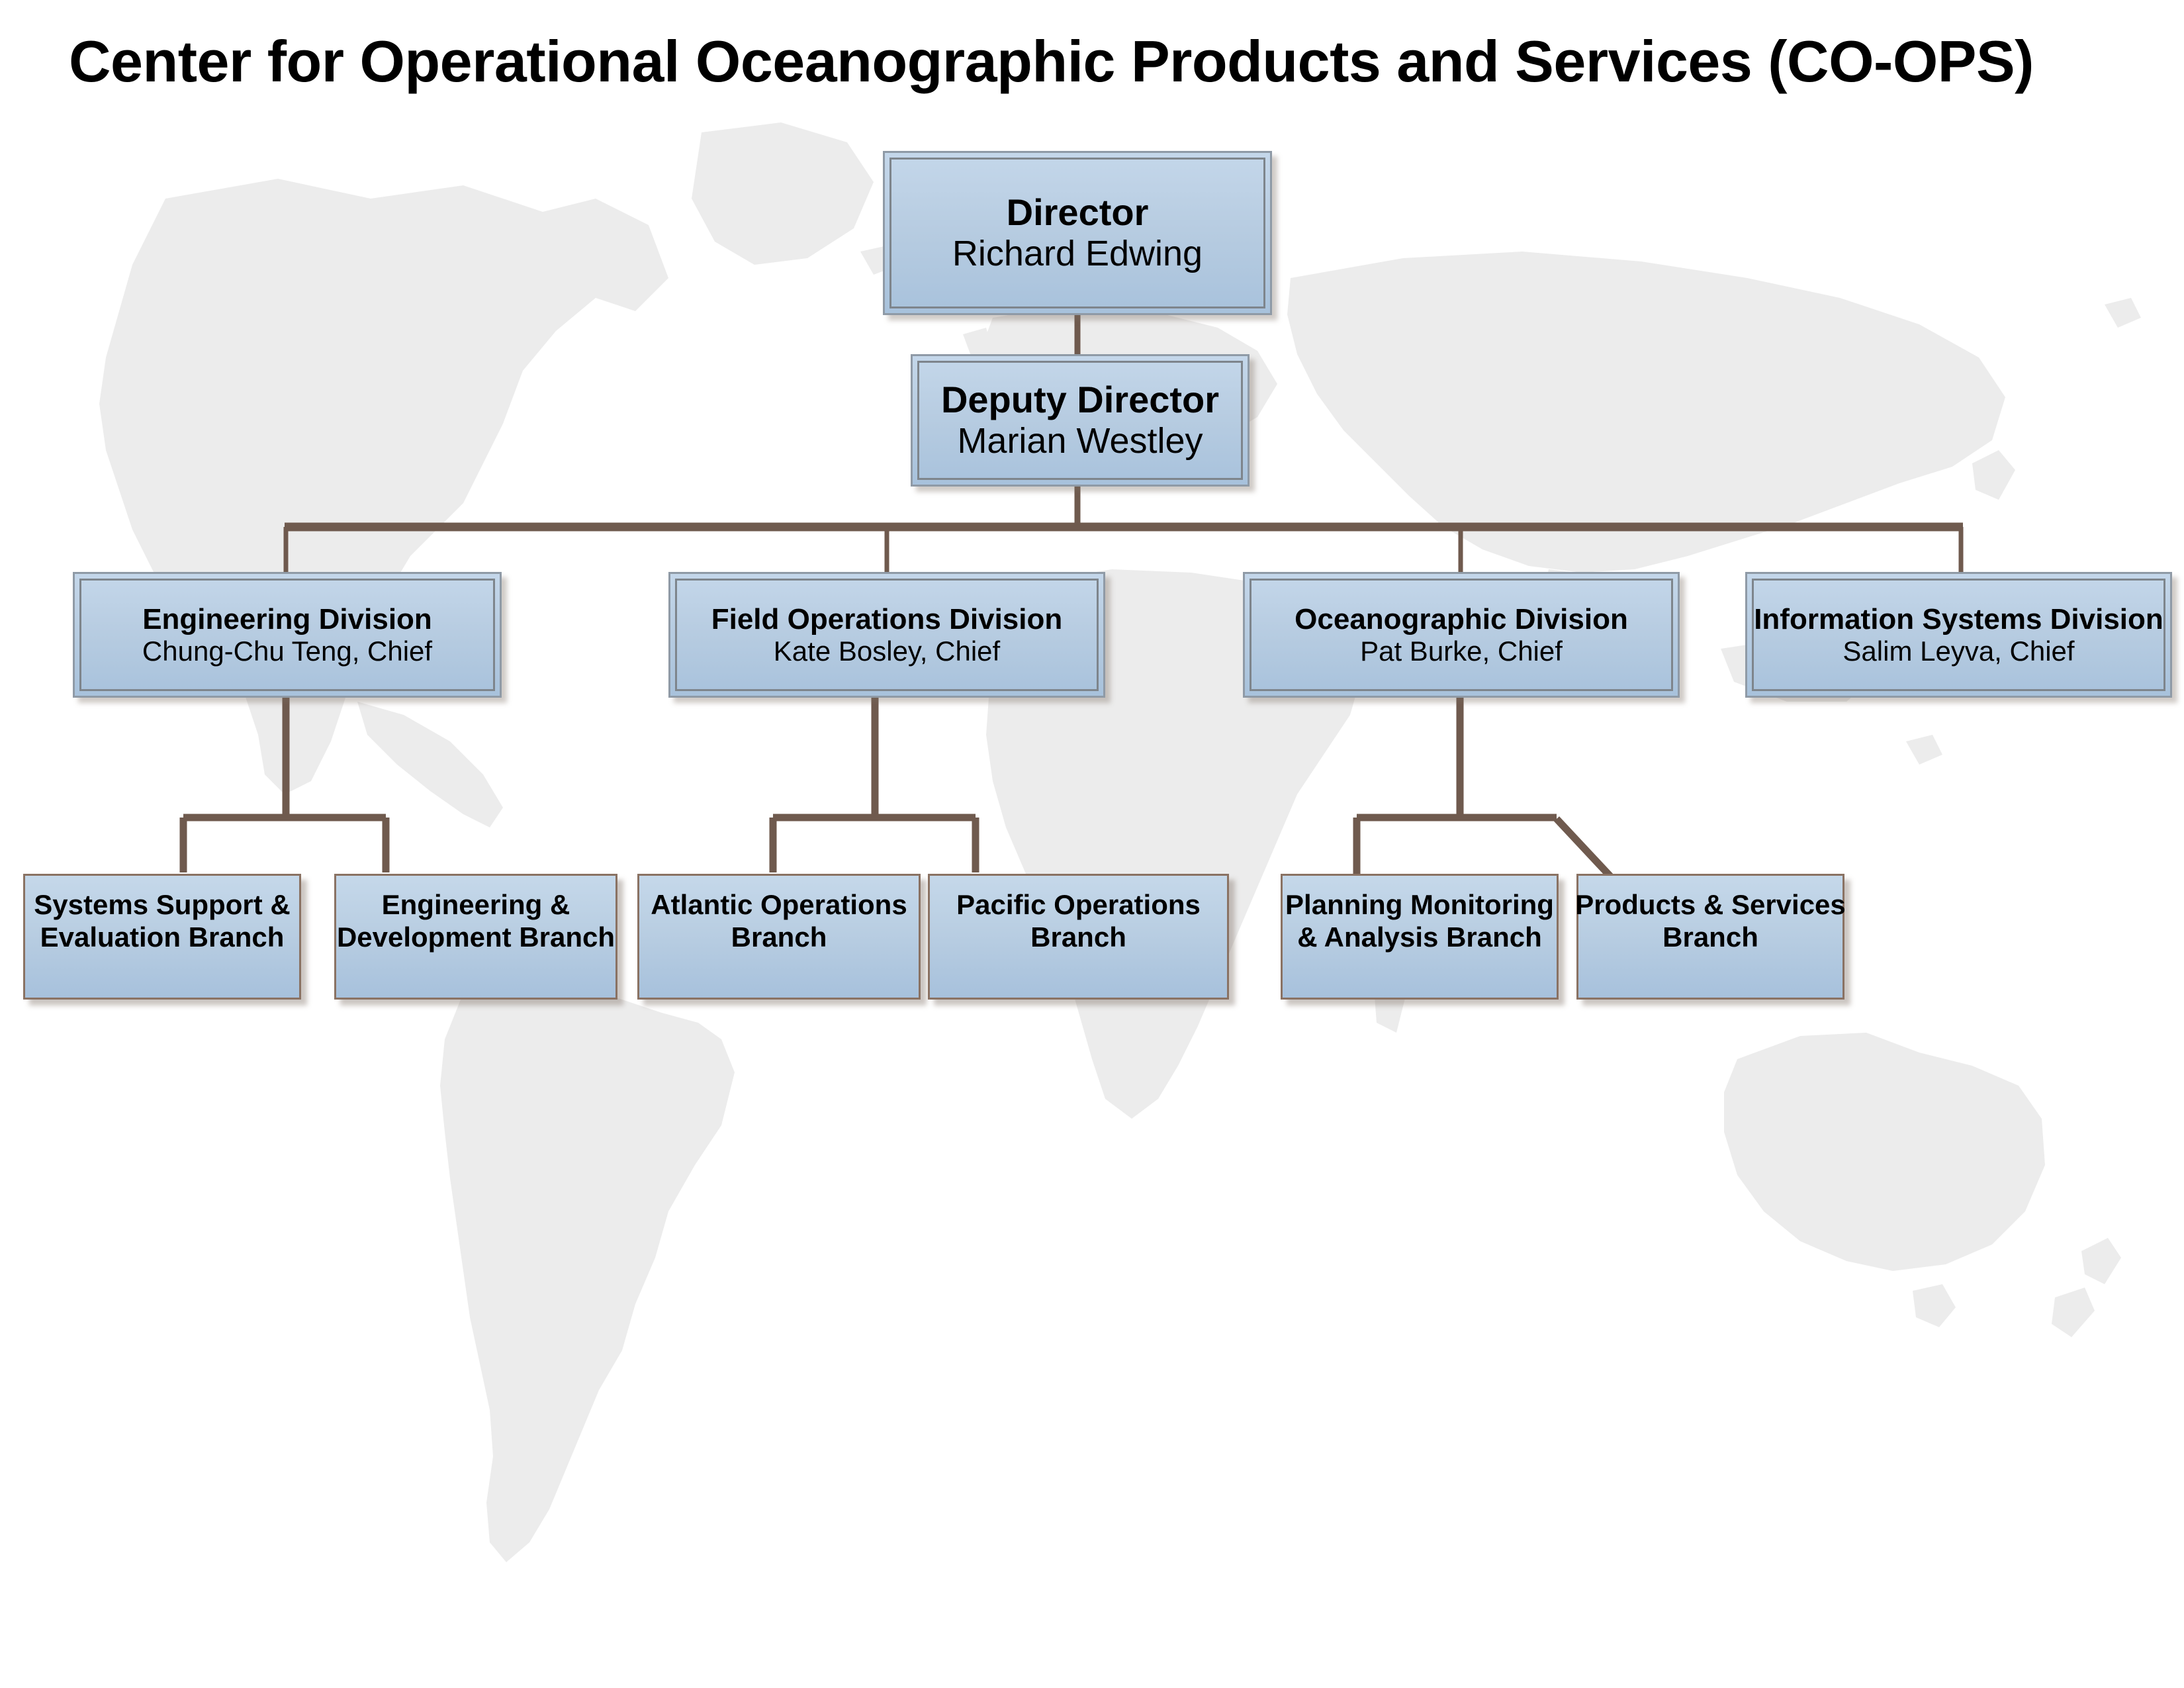  I want to click on division-chief: Salim Leyva, Chief, so click(1959, 651).